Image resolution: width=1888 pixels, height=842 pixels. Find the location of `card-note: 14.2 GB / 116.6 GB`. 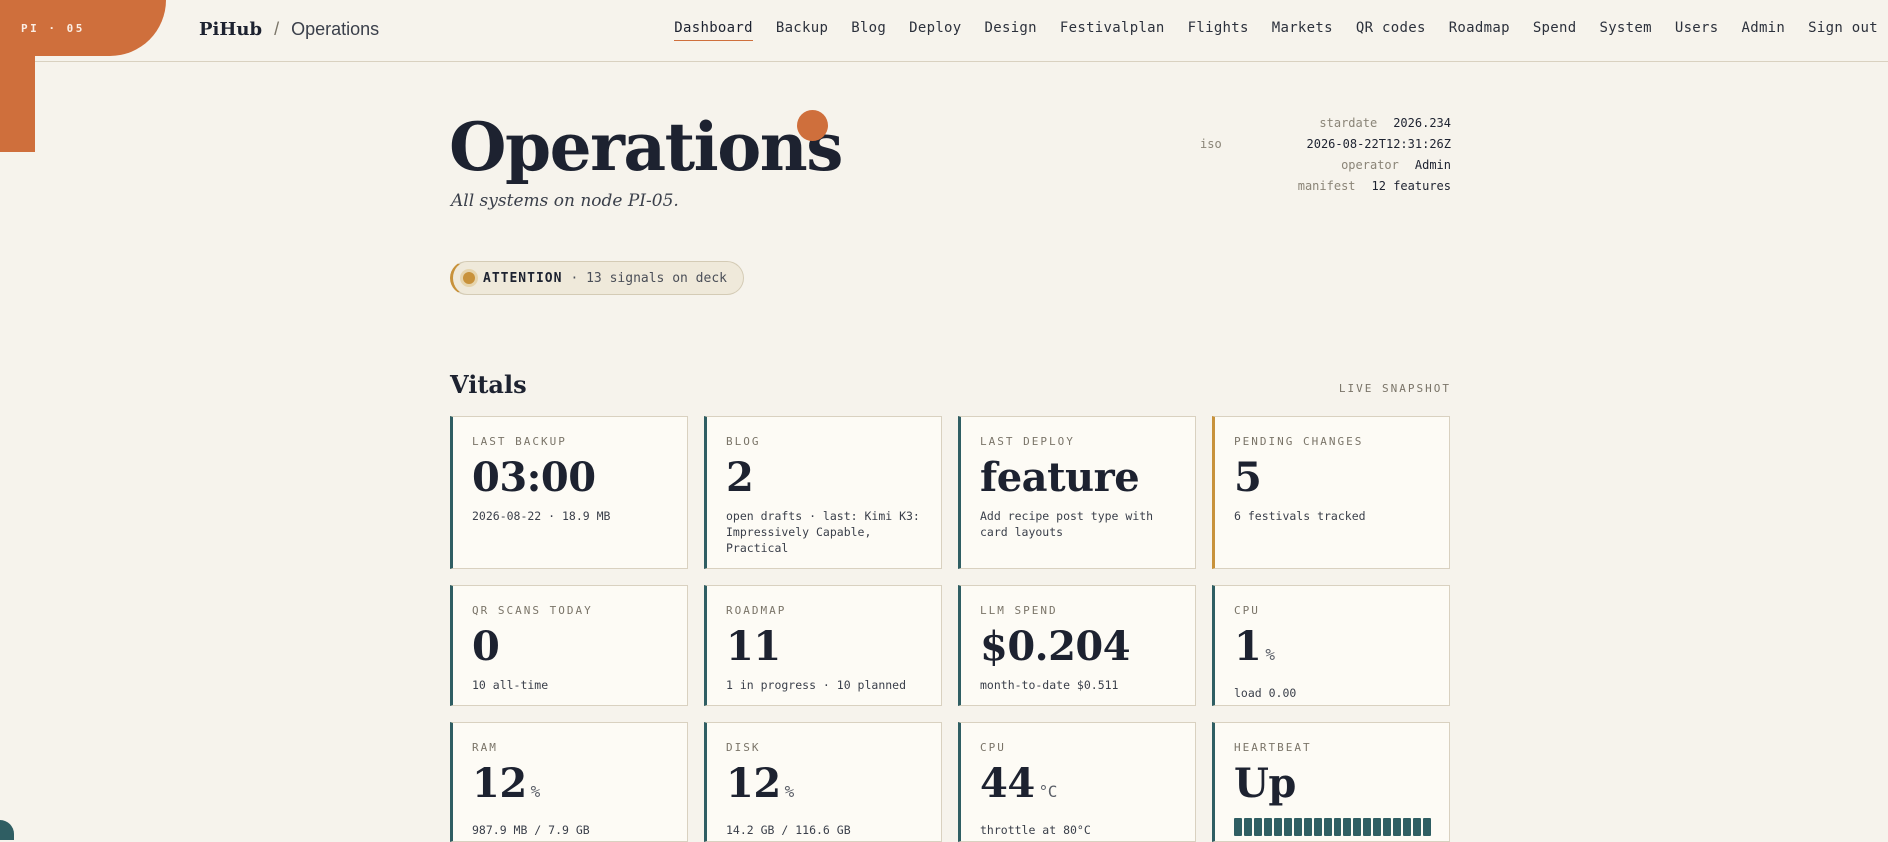

card-note: 14.2 GB / 116.6 GB is located at coordinates (824, 830).